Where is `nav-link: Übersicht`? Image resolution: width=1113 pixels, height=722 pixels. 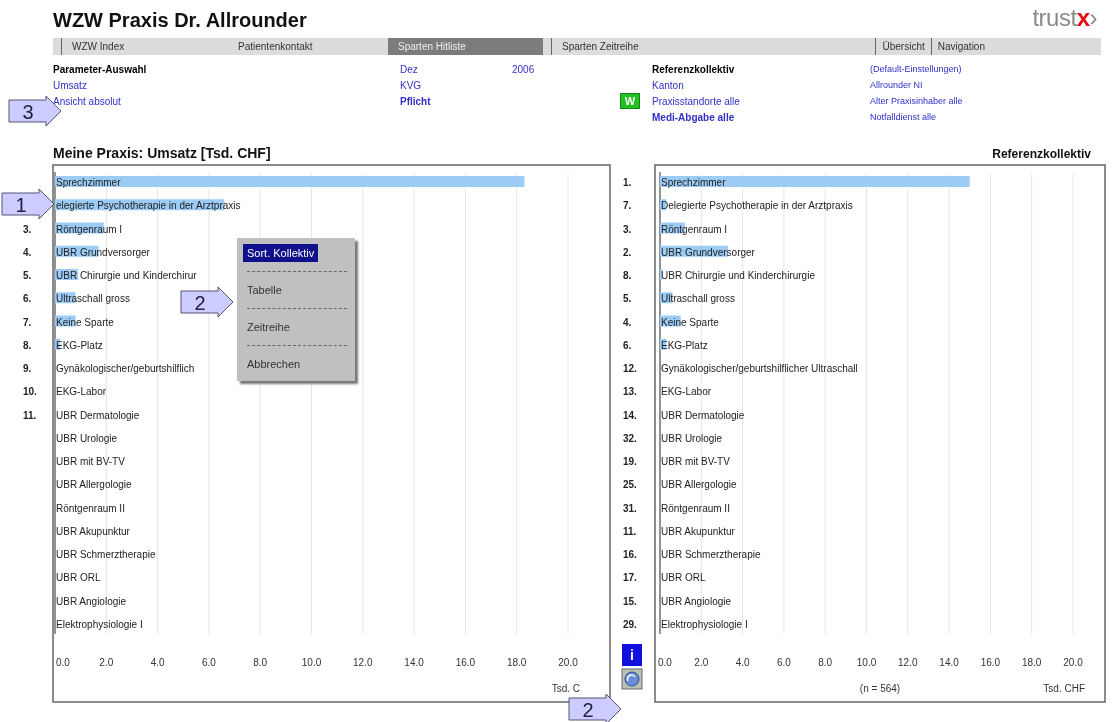 nav-link: Übersicht is located at coordinates (903, 46).